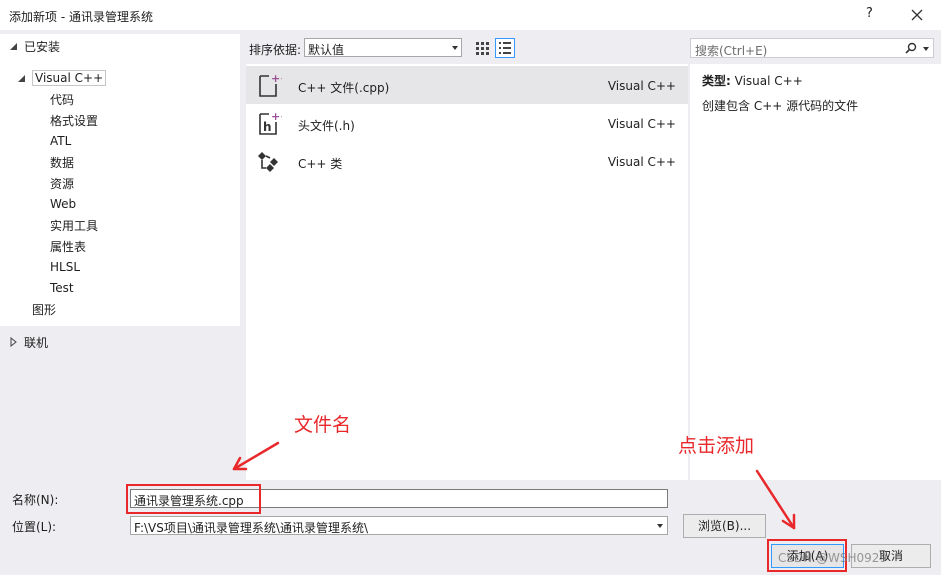  What do you see at coordinates (323, 425) in the screenshot?
I see `annotation-filename: 文件名` at bounding box center [323, 425].